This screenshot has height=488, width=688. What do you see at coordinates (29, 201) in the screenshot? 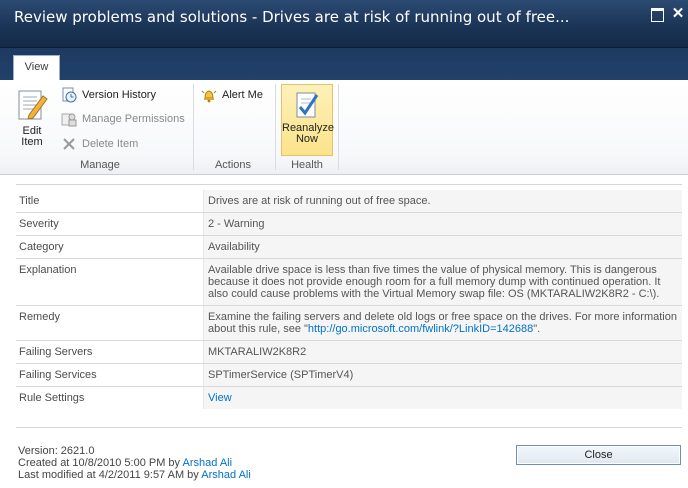
I see `property-name: Title` at bounding box center [29, 201].